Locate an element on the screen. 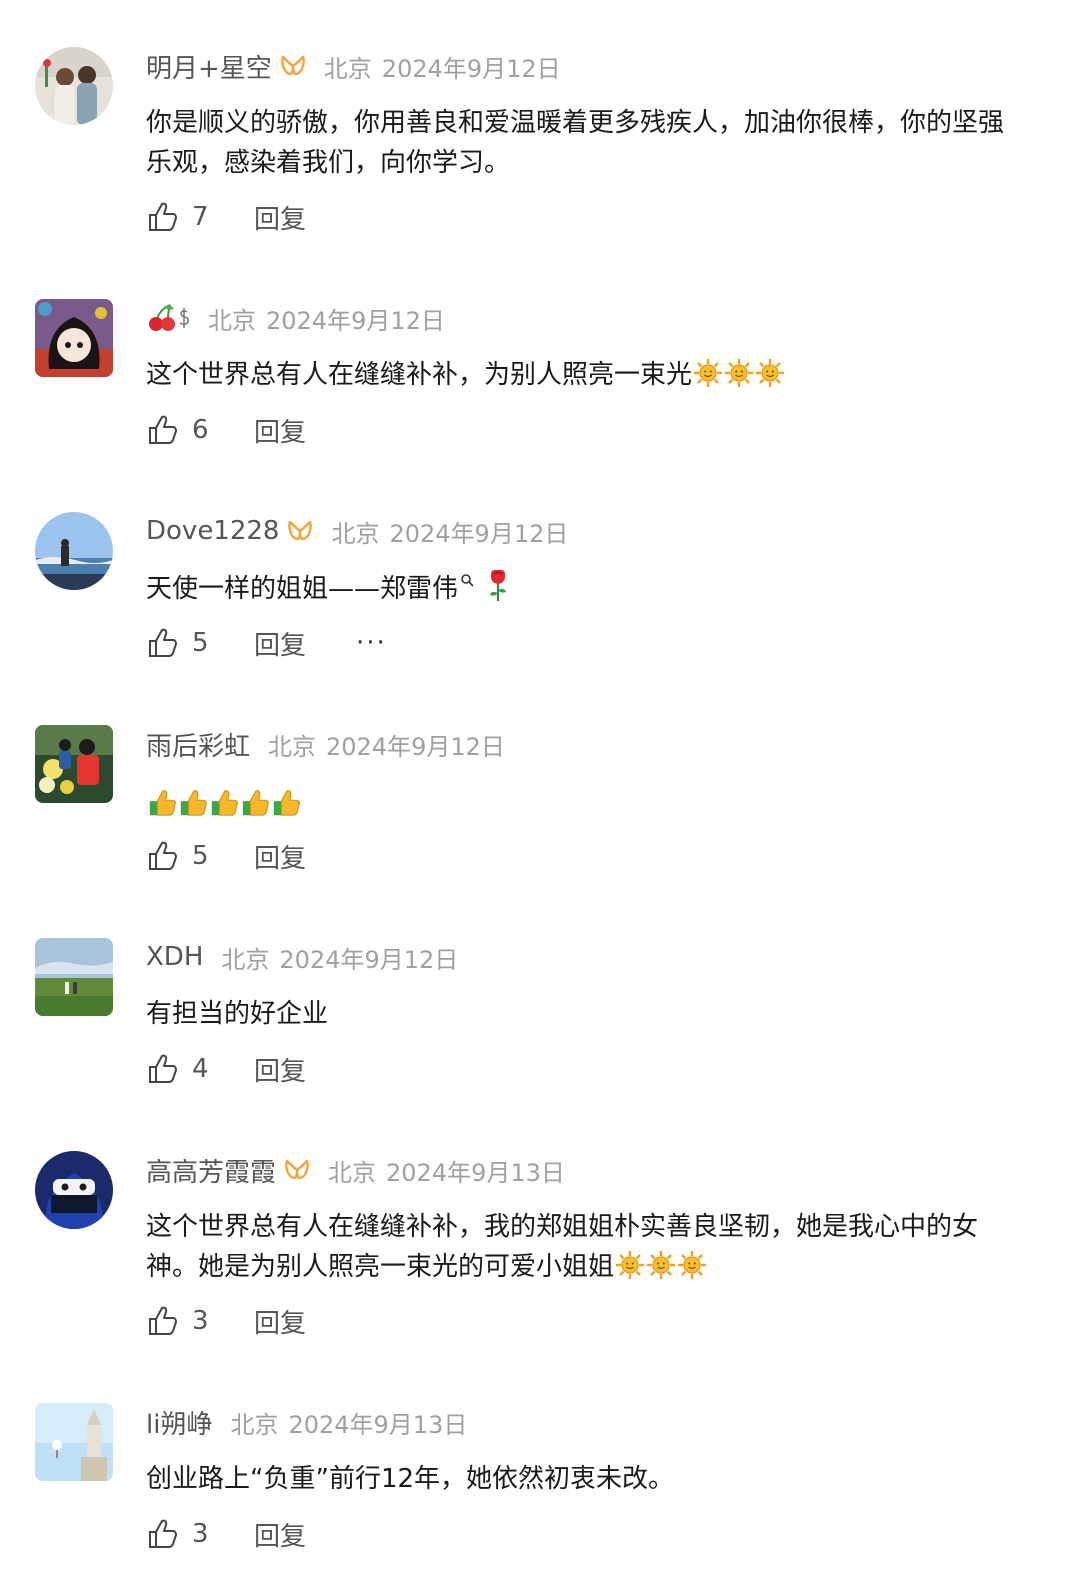  comment-meta: 高高芳霞霞 北京 2024年9月13日 is located at coordinates (355, 1170).